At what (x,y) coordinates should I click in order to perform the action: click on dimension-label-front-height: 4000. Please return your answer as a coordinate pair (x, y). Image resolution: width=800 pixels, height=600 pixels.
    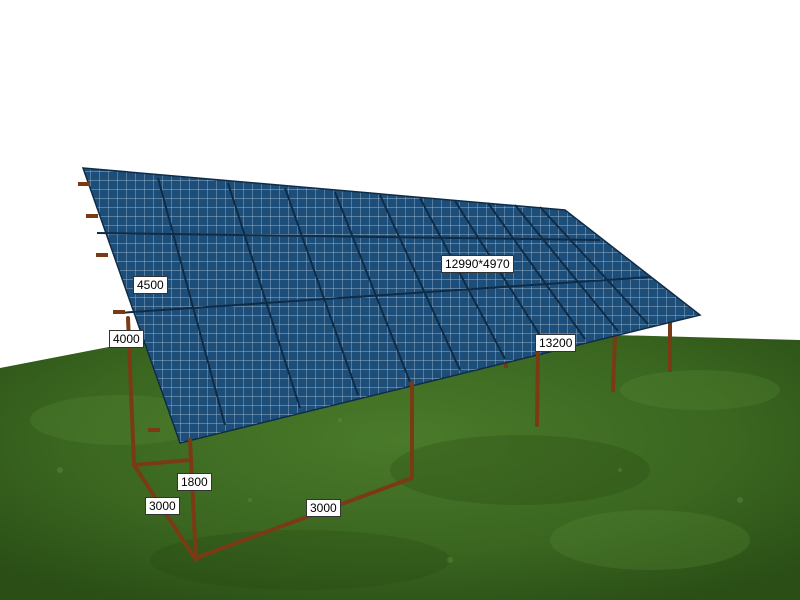
    Looking at the image, I should click on (126, 339).